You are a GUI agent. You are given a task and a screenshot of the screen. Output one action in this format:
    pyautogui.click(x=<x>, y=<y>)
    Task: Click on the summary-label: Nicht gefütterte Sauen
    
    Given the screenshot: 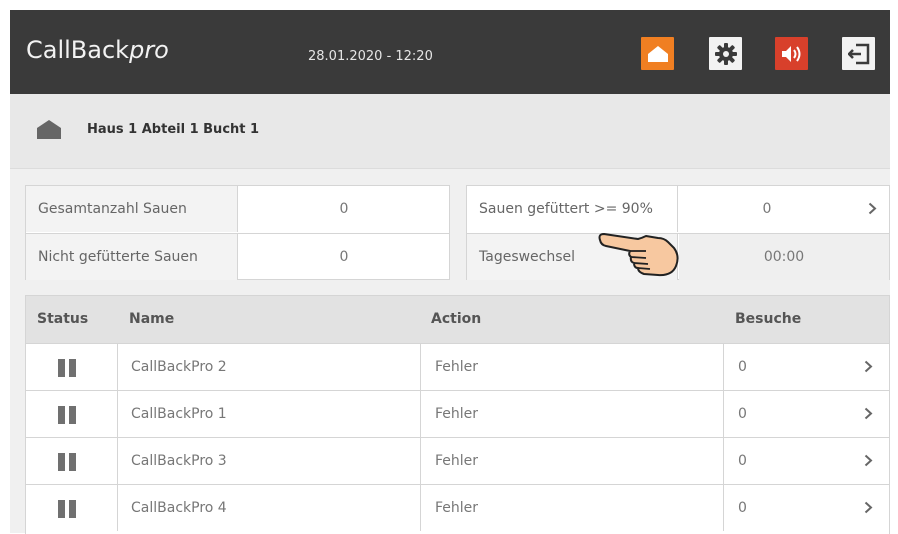 What is the action you would take?
    pyautogui.click(x=132, y=257)
    